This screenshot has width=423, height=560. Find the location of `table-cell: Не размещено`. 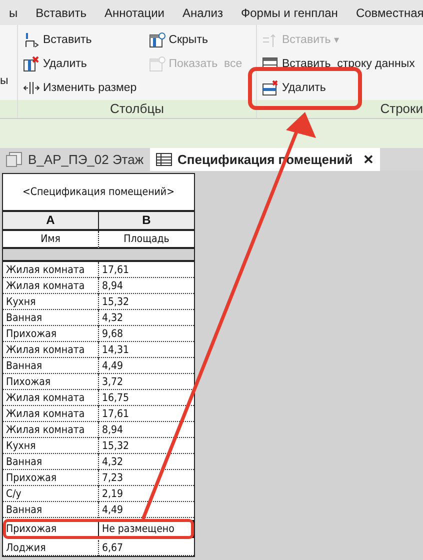

table-cell: Не размещено is located at coordinates (146, 529).